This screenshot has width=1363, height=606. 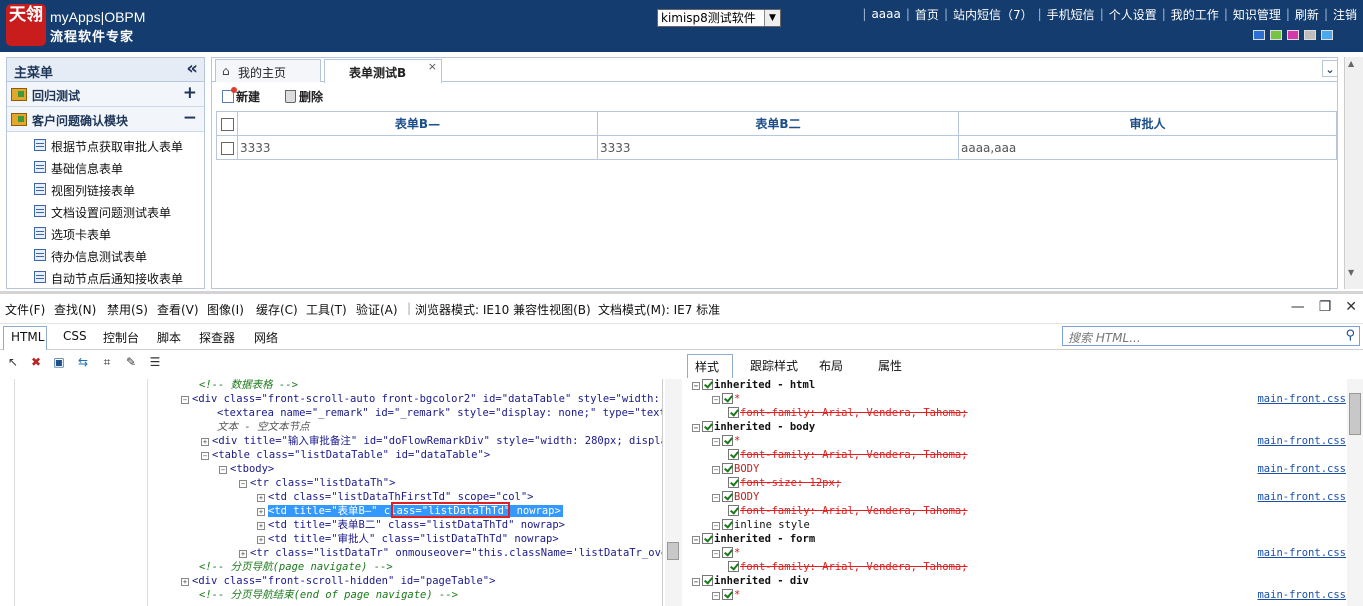 What do you see at coordinates (1355, 492) in the screenshot?
I see `style-pane-scrollbar` at bounding box center [1355, 492].